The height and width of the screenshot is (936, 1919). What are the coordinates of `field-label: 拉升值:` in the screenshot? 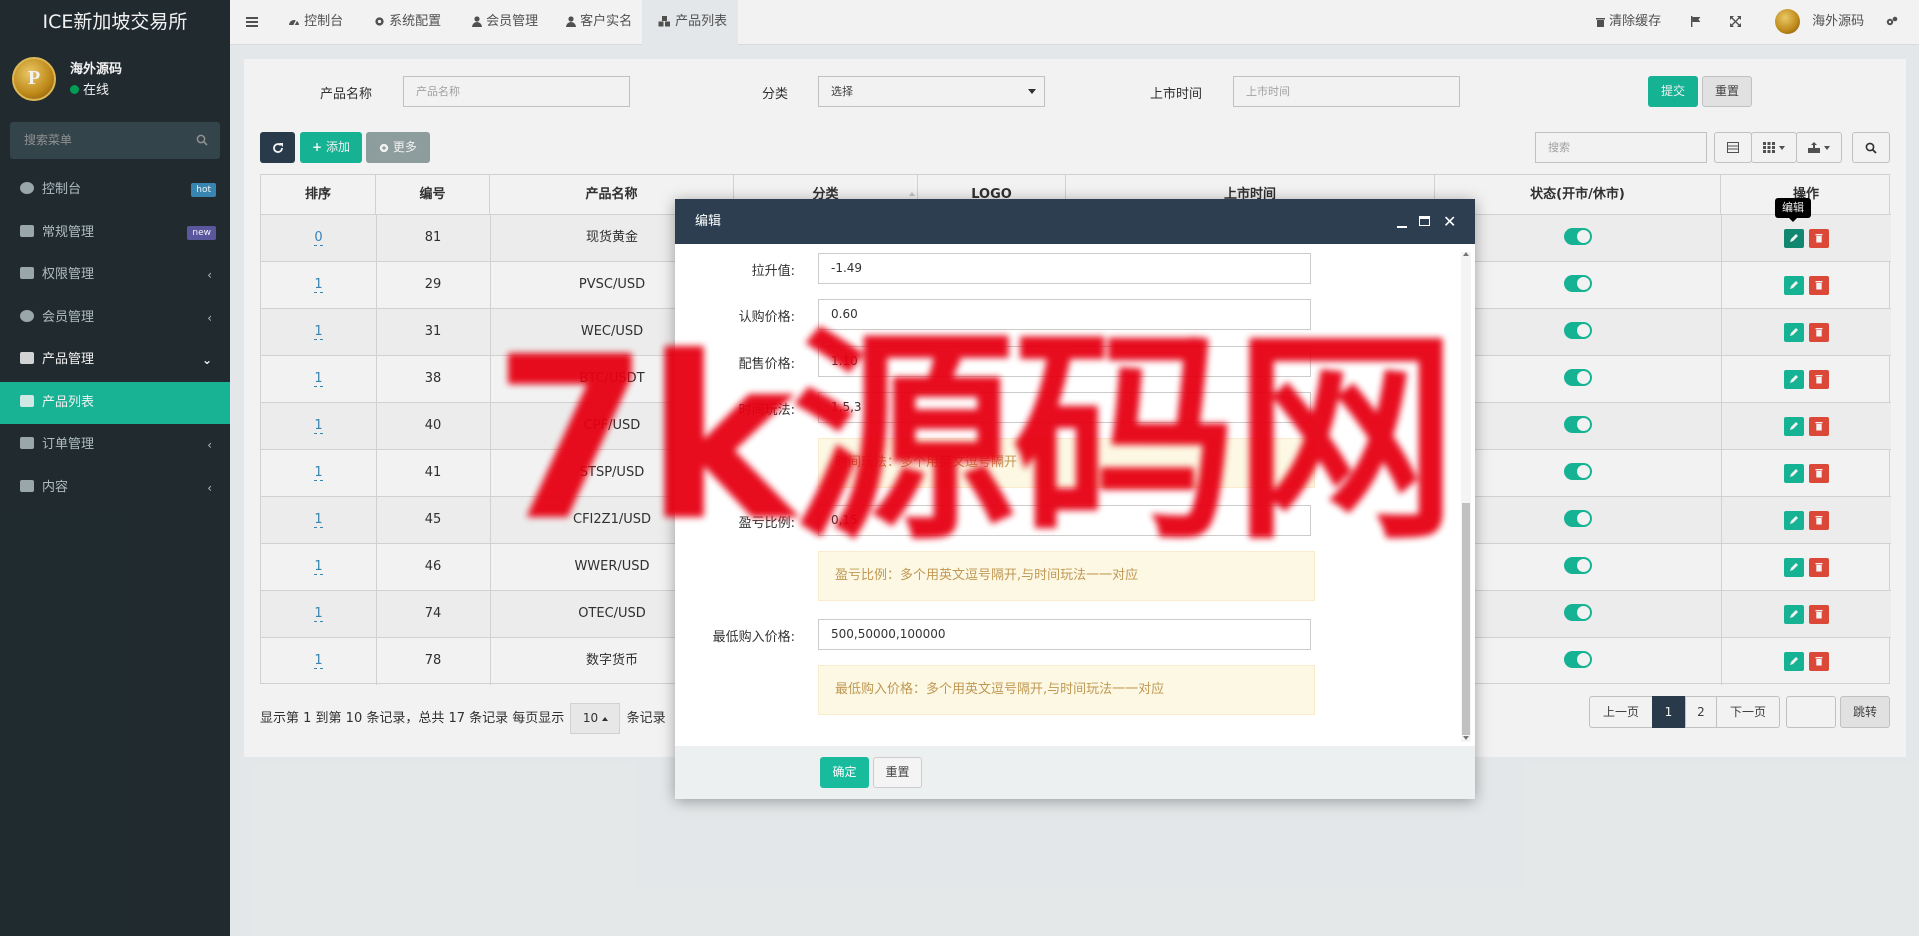 It's located at (773, 271).